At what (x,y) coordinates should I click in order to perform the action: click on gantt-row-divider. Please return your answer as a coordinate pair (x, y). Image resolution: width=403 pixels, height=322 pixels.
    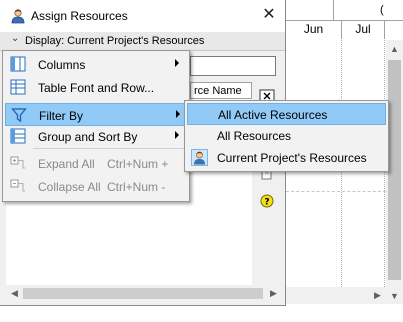
    Looking at the image, I should click on (336, 191).